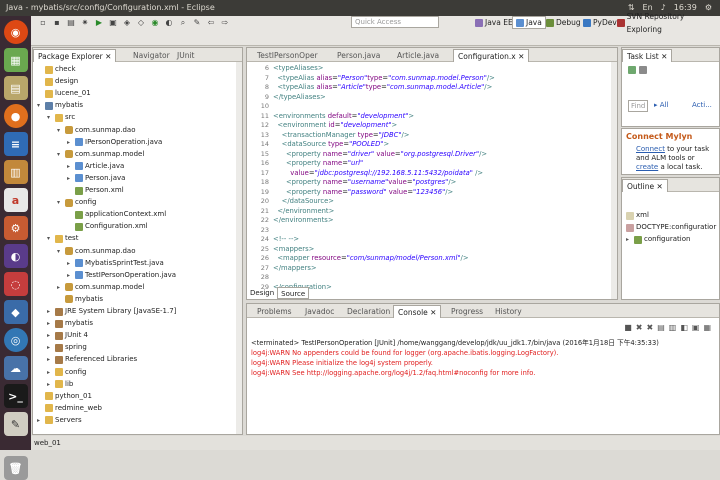 The image size is (720, 480). What do you see at coordinates (67, 347) in the screenshot?
I see `tree-item: ▸ spring` at bounding box center [67, 347].